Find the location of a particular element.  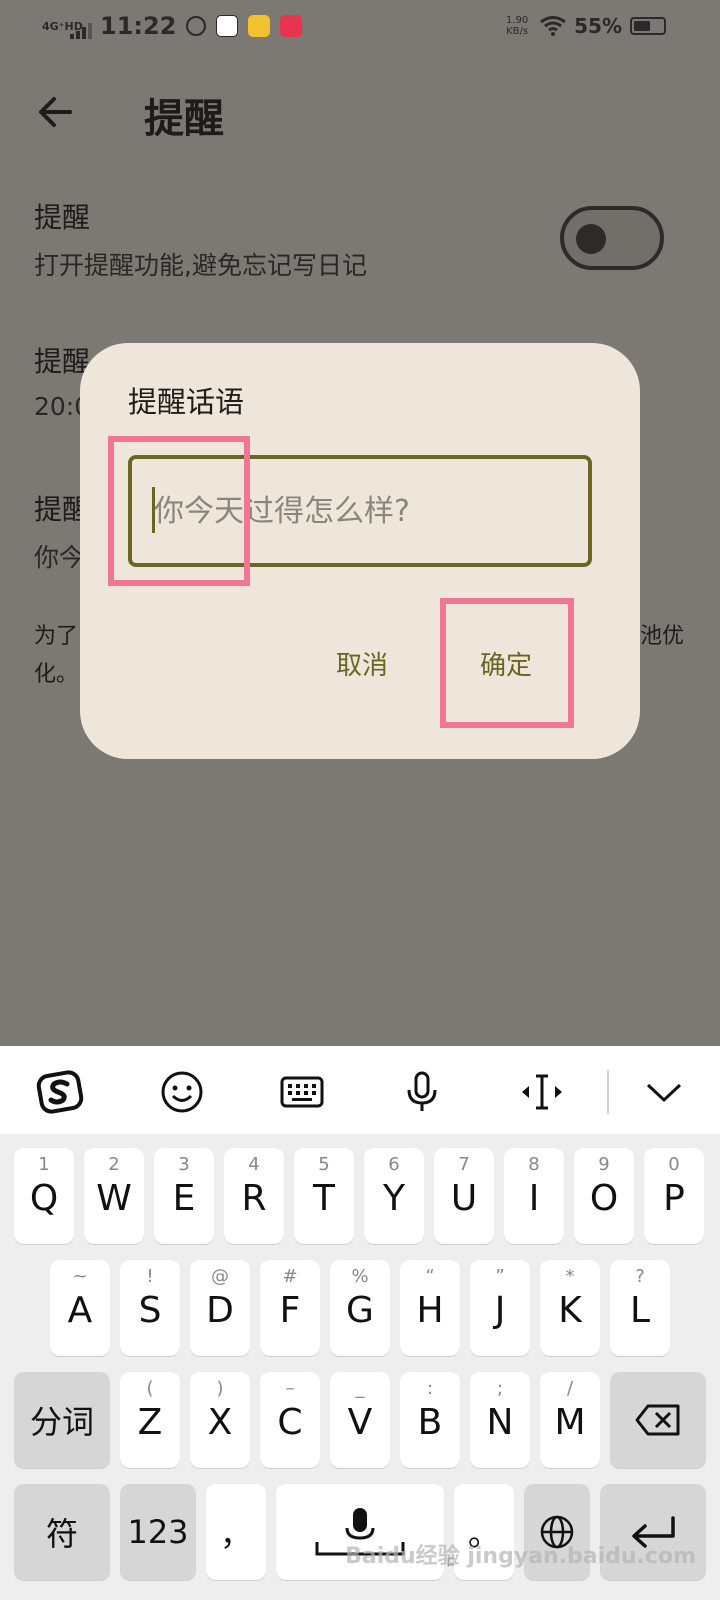

clock: 11:22 is located at coordinates (138, 26).